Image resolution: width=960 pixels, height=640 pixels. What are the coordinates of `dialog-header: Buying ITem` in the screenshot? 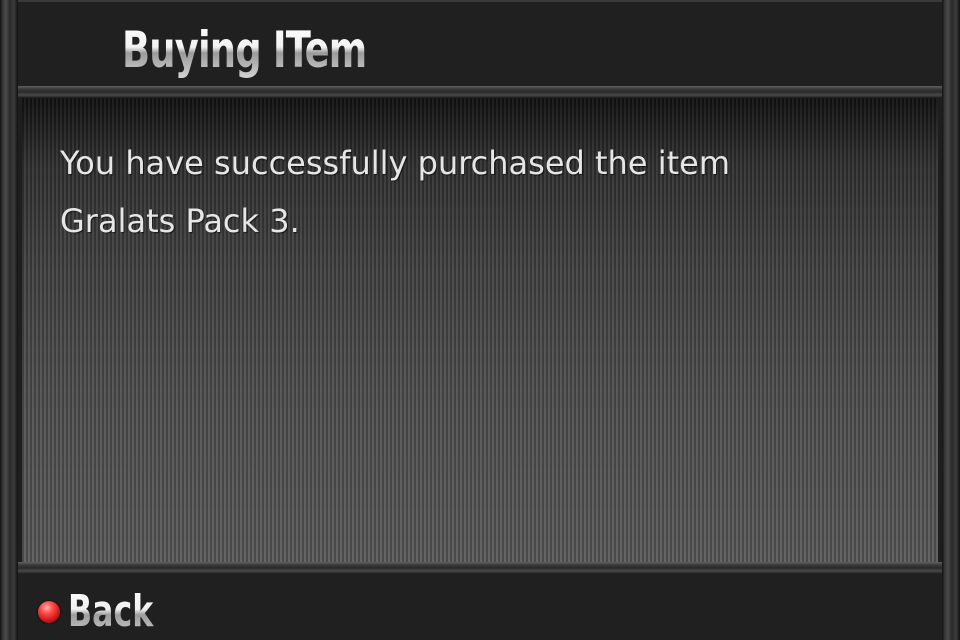 It's located at (480, 44).